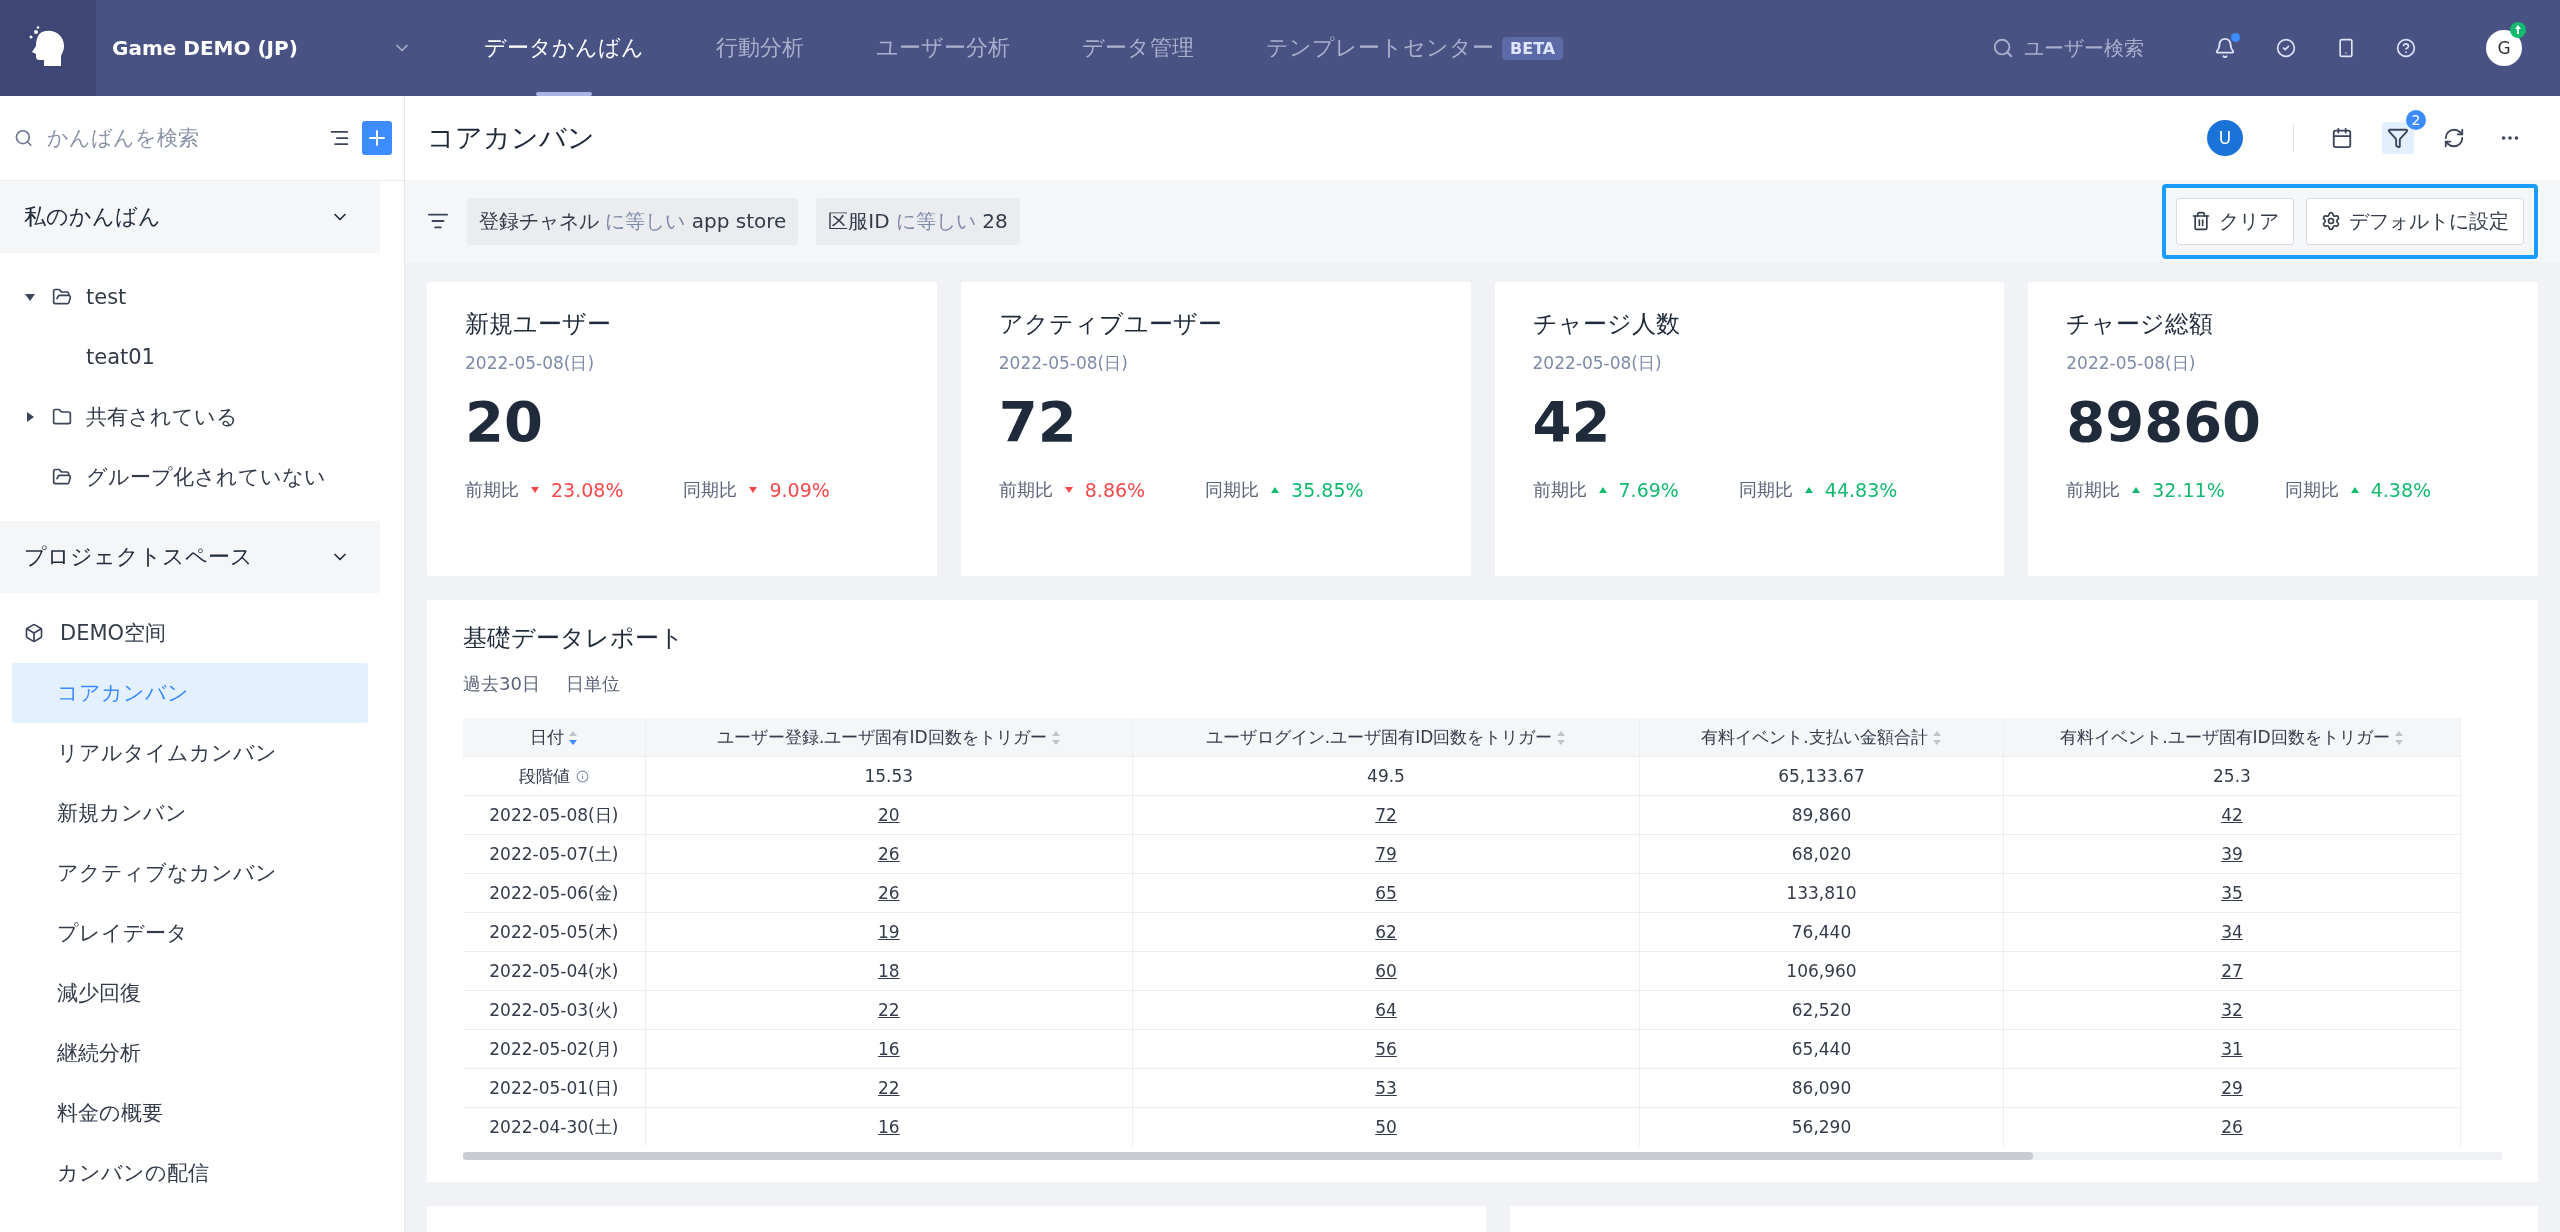  Describe the element at coordinates (918, 221) in the screenshot. I see `filter-chip: 区服ID に等しい 28` at that location.